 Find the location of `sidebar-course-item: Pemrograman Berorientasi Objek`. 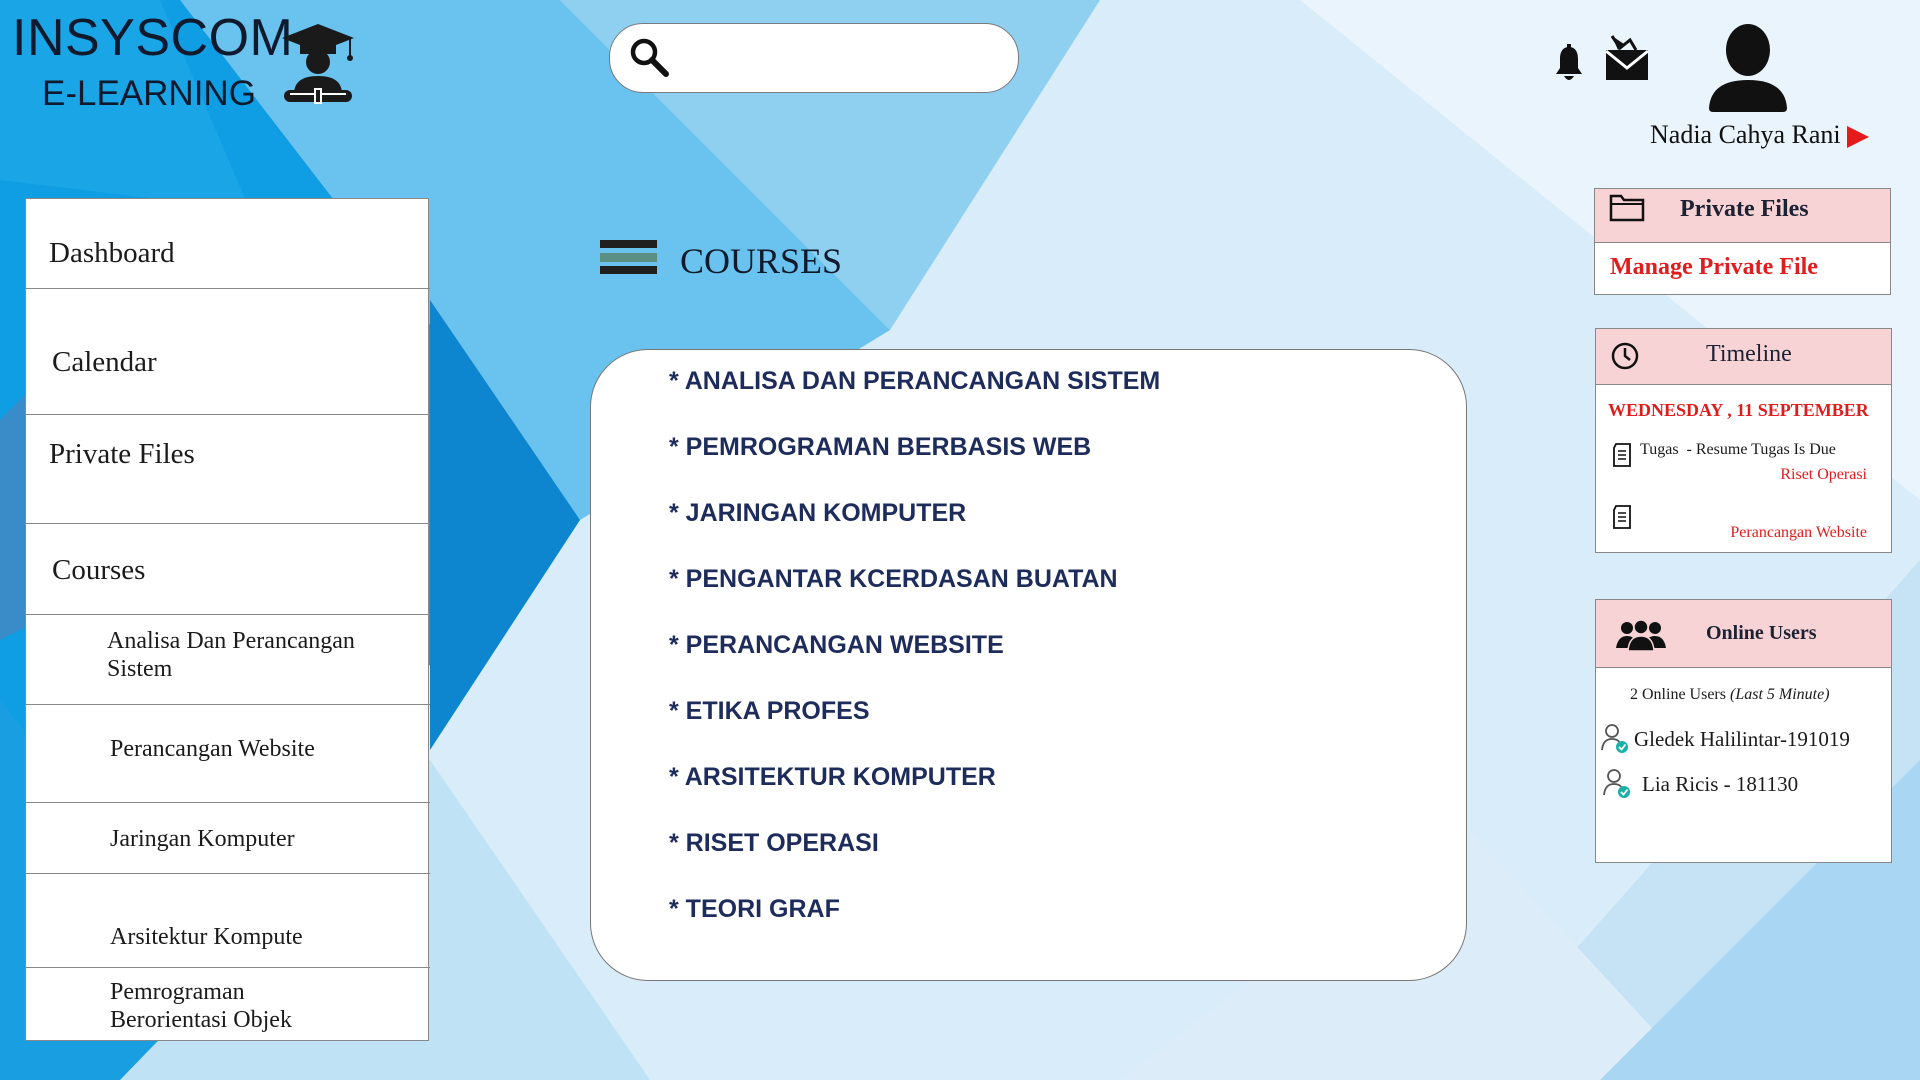

sidebar-course-item: Pemrograman Berorientasi Objek is located at coordinates (228, 1004).